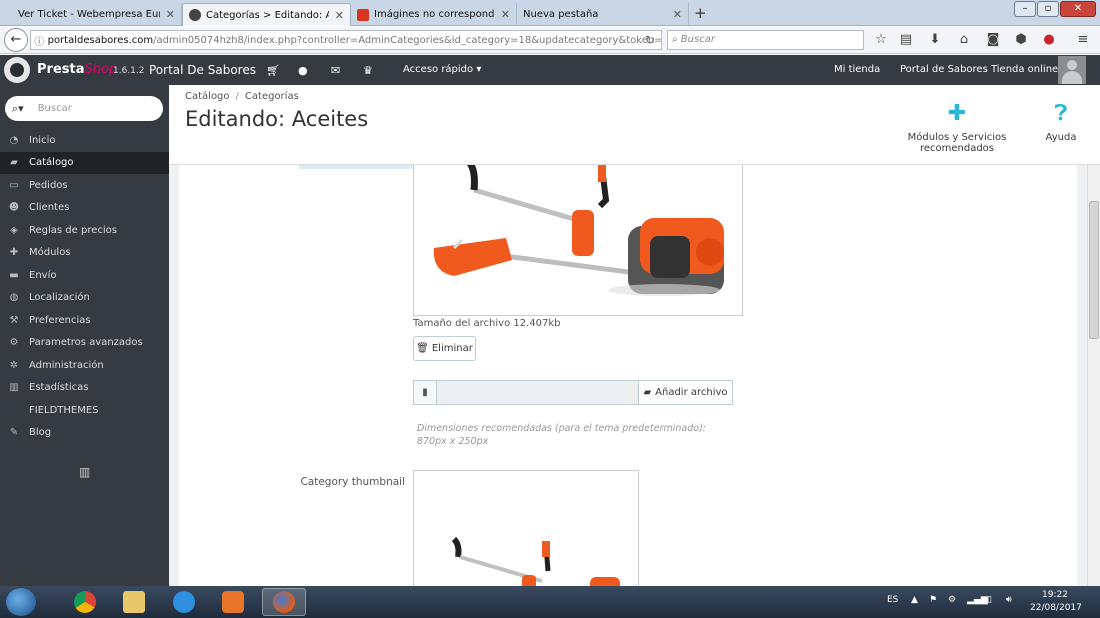 The width and height of the screenshot is (1100, 618). What do you see at coordinates (1093, 375) in the screenshot?
I see `vertical-scrollbar` at bounding box center [1093, 375].